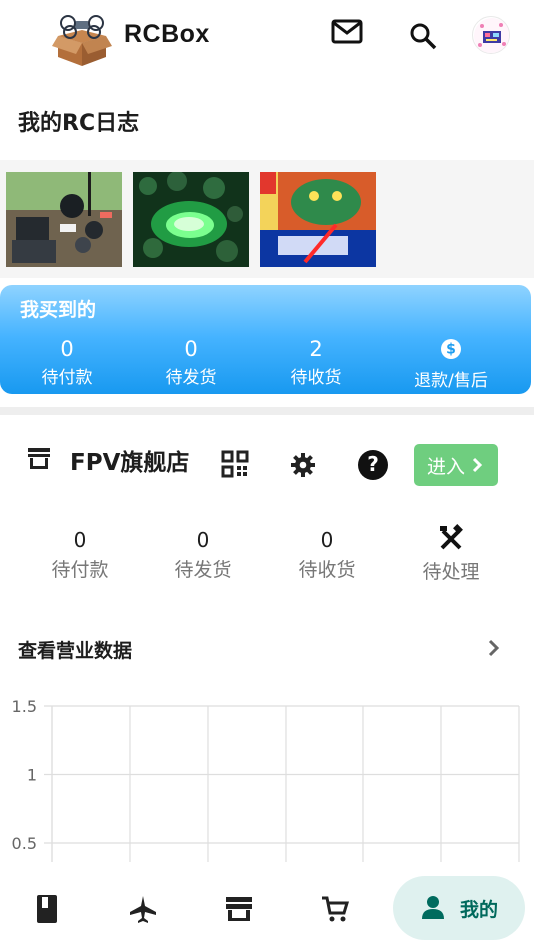 The width and height of the screenshot is (534, 950). What do you see at coordinates (267, 648) in the screenshot?
I see `business-data-row: 查看营业数据` at bounding box center [267, 648].